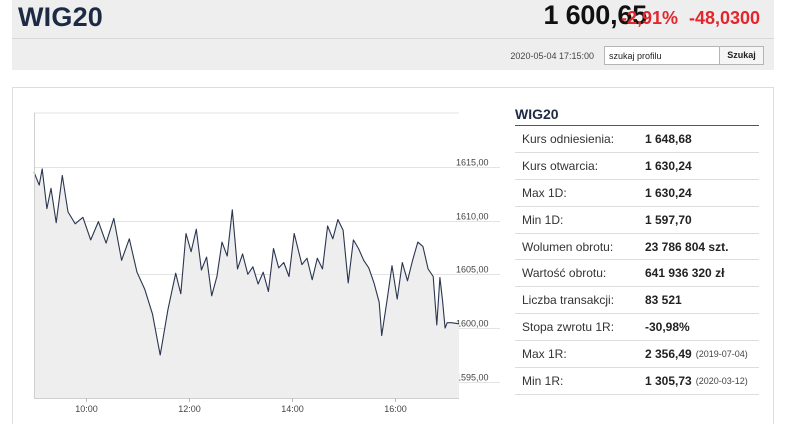 The height and width of the screenshot is (424, 786). I want to click on info-row: Wartość obrotu: 641 936 320 zł, so click(637, 274).